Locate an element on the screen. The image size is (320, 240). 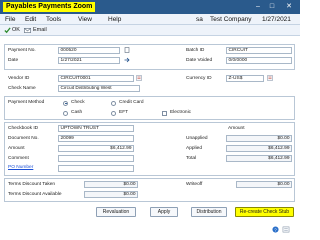
revaluation-button: Revaluation is located at coordinates (116, 212).